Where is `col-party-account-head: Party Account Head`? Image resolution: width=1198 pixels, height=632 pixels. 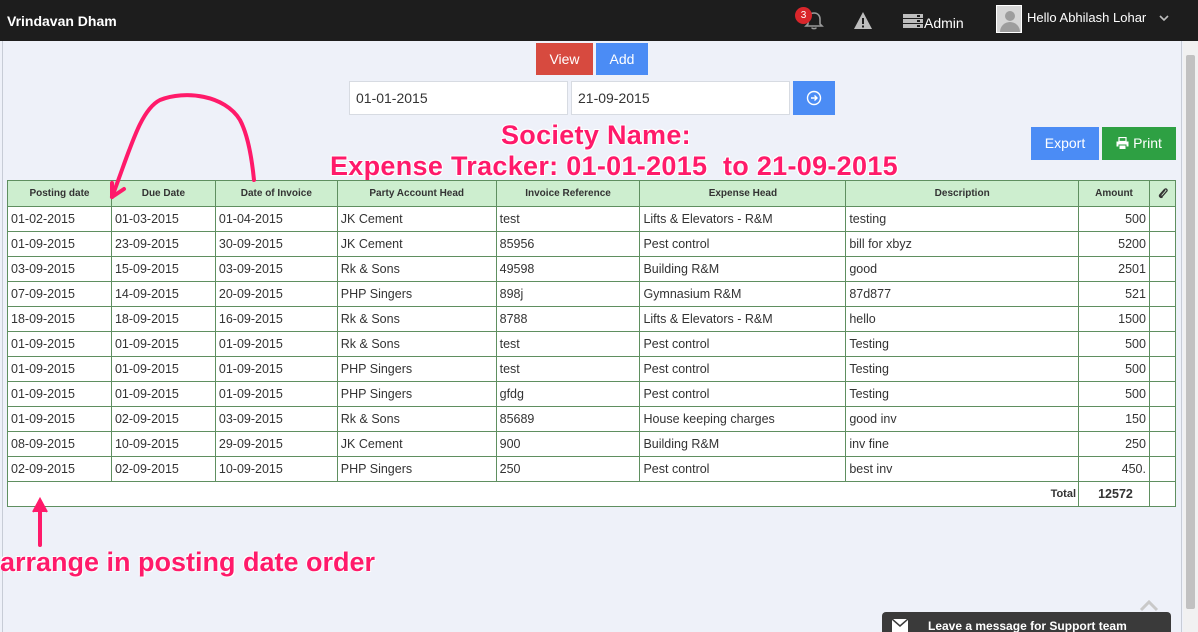 col-party-account-head: Party Account Head is located at coordinates (416, 193).